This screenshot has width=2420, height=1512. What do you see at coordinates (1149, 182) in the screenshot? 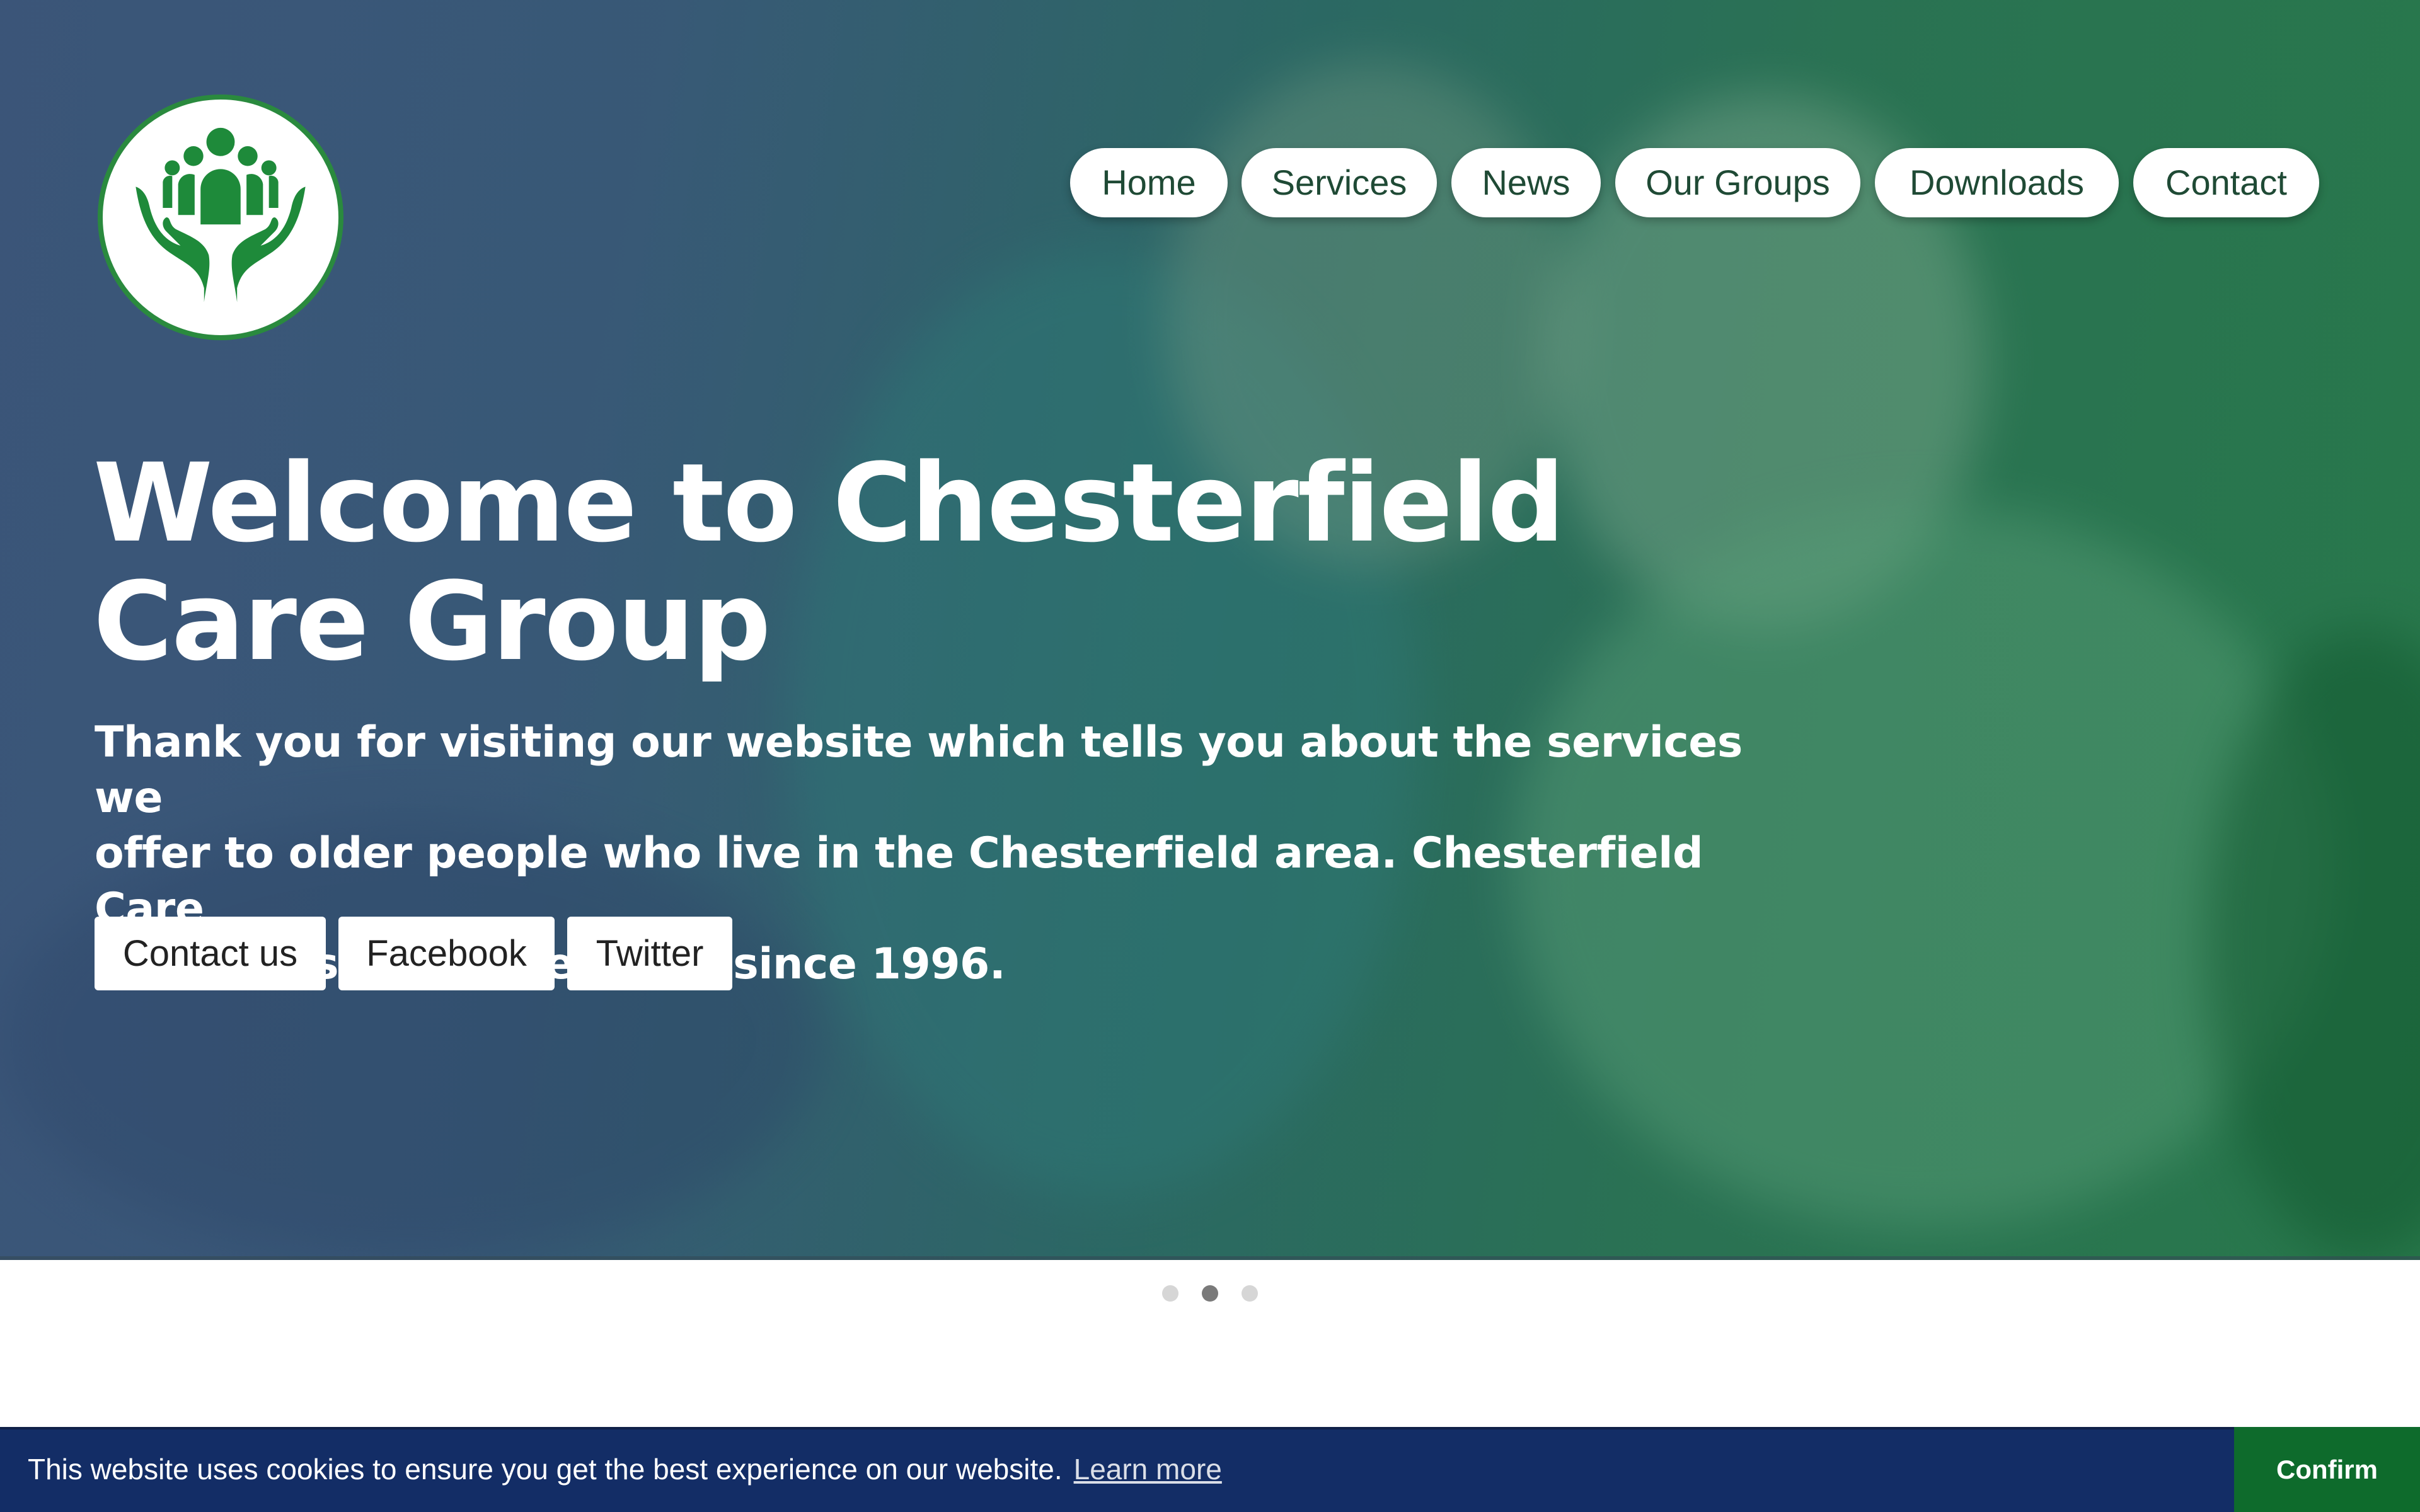
I see `nav-item-home: Home` at bounding box center [1149, 182].